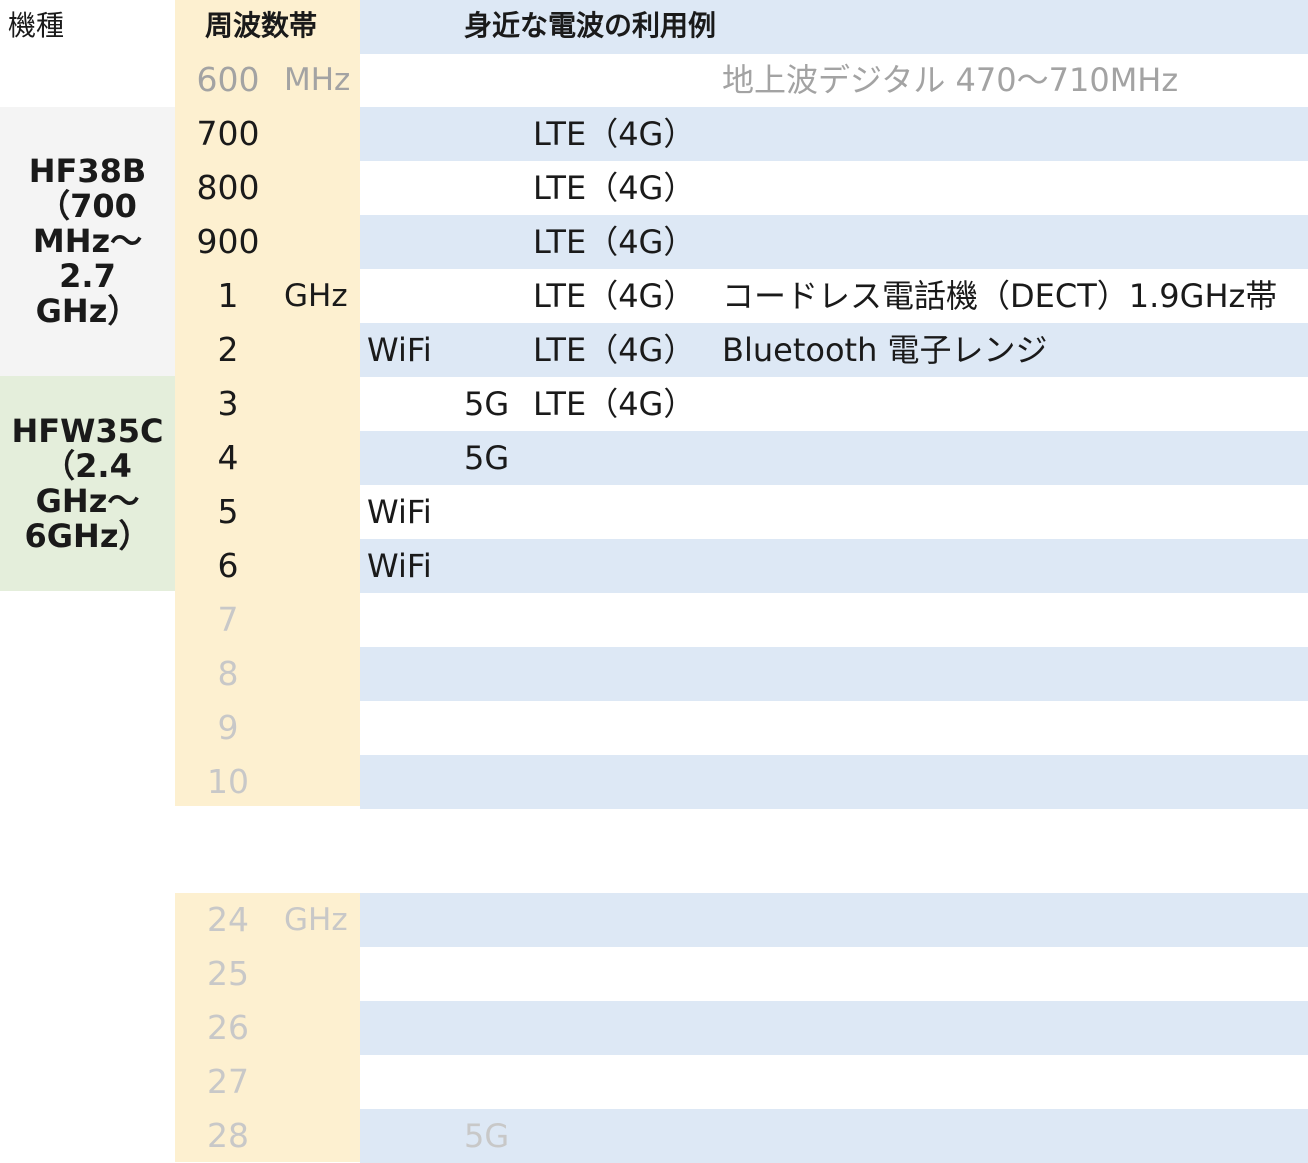  Describe the element at coordinates (228, 457) in the screenshot. I see `frequency-value: 4` at that location.